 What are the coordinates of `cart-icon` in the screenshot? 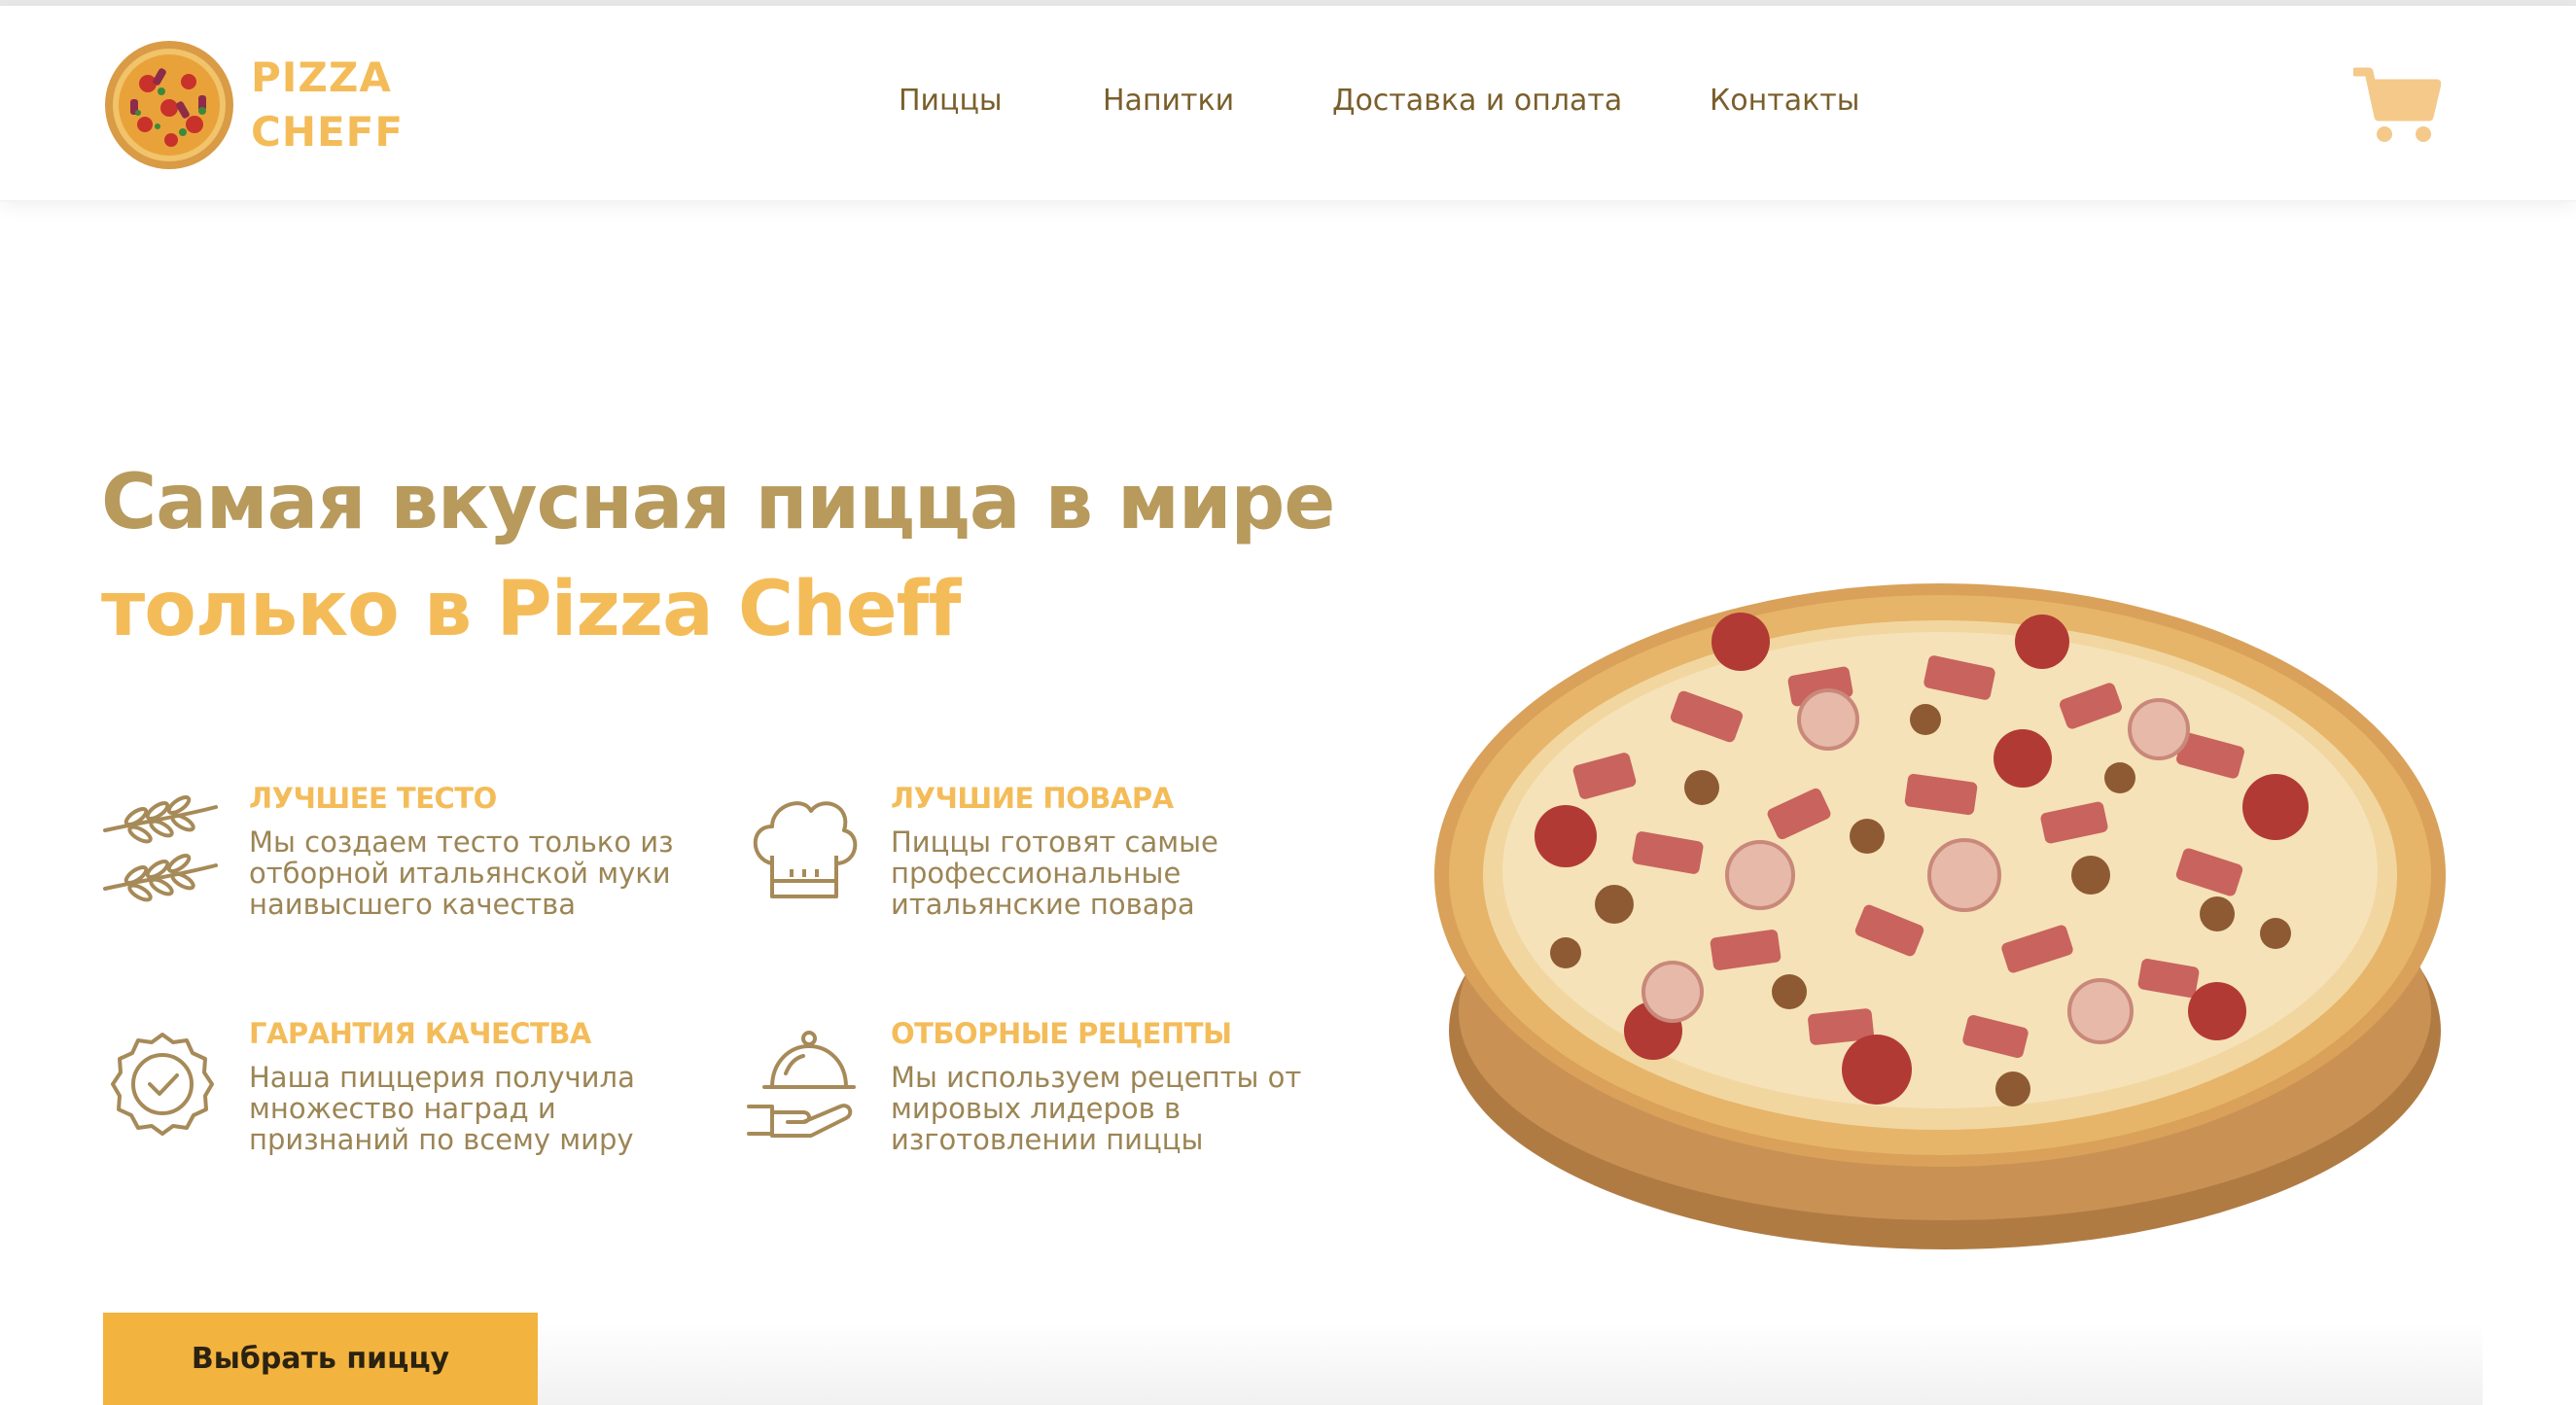 It's located at (2397, 105).